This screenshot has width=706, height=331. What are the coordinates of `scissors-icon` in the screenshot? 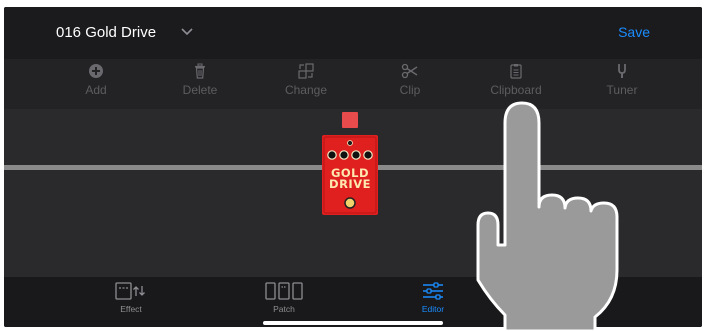 It's located at (409, 71).